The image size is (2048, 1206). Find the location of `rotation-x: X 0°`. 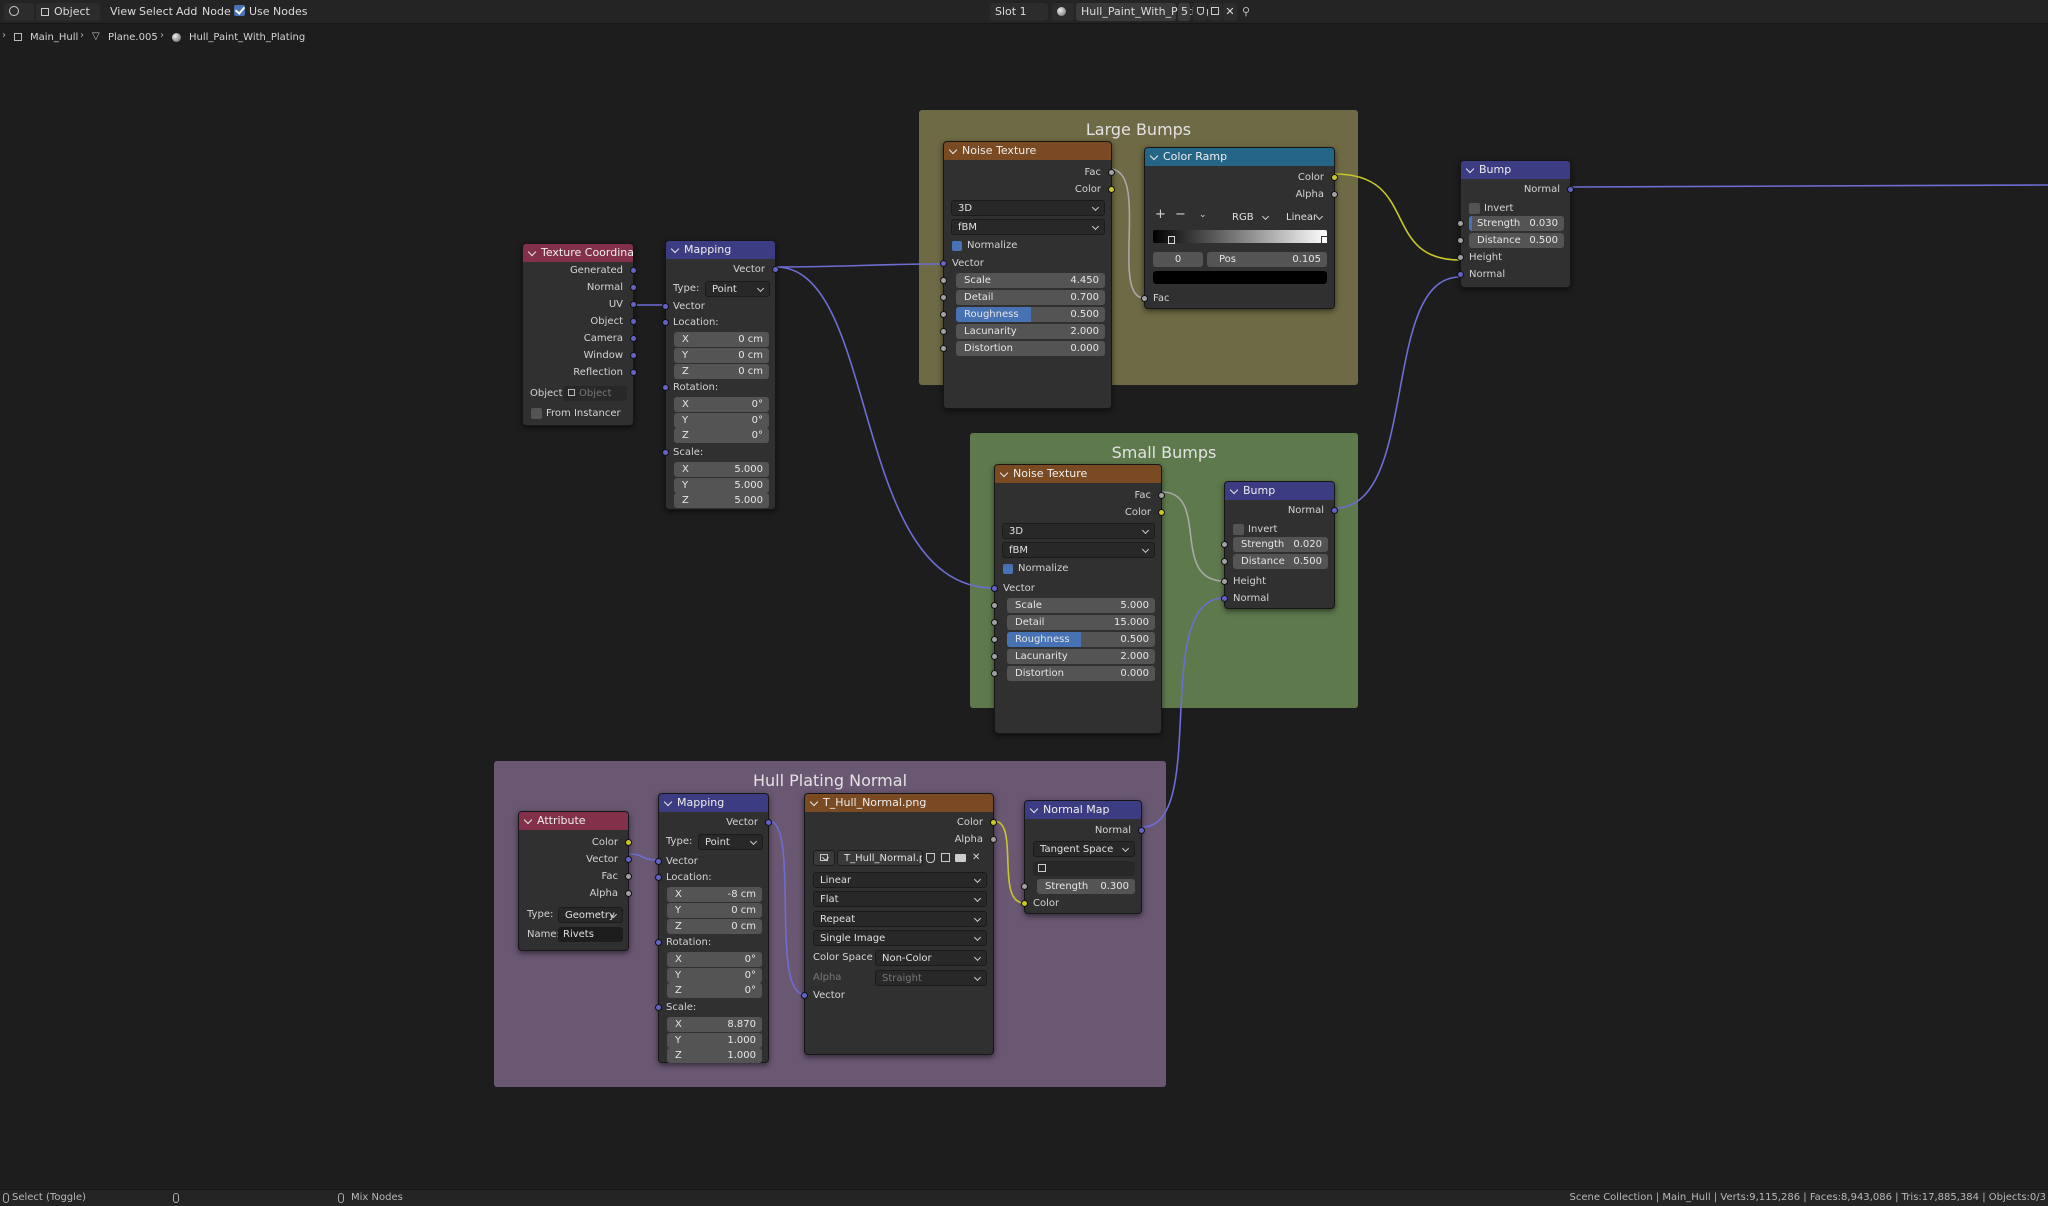

rotation-x: X 0° is located at coordinates (714, 959).